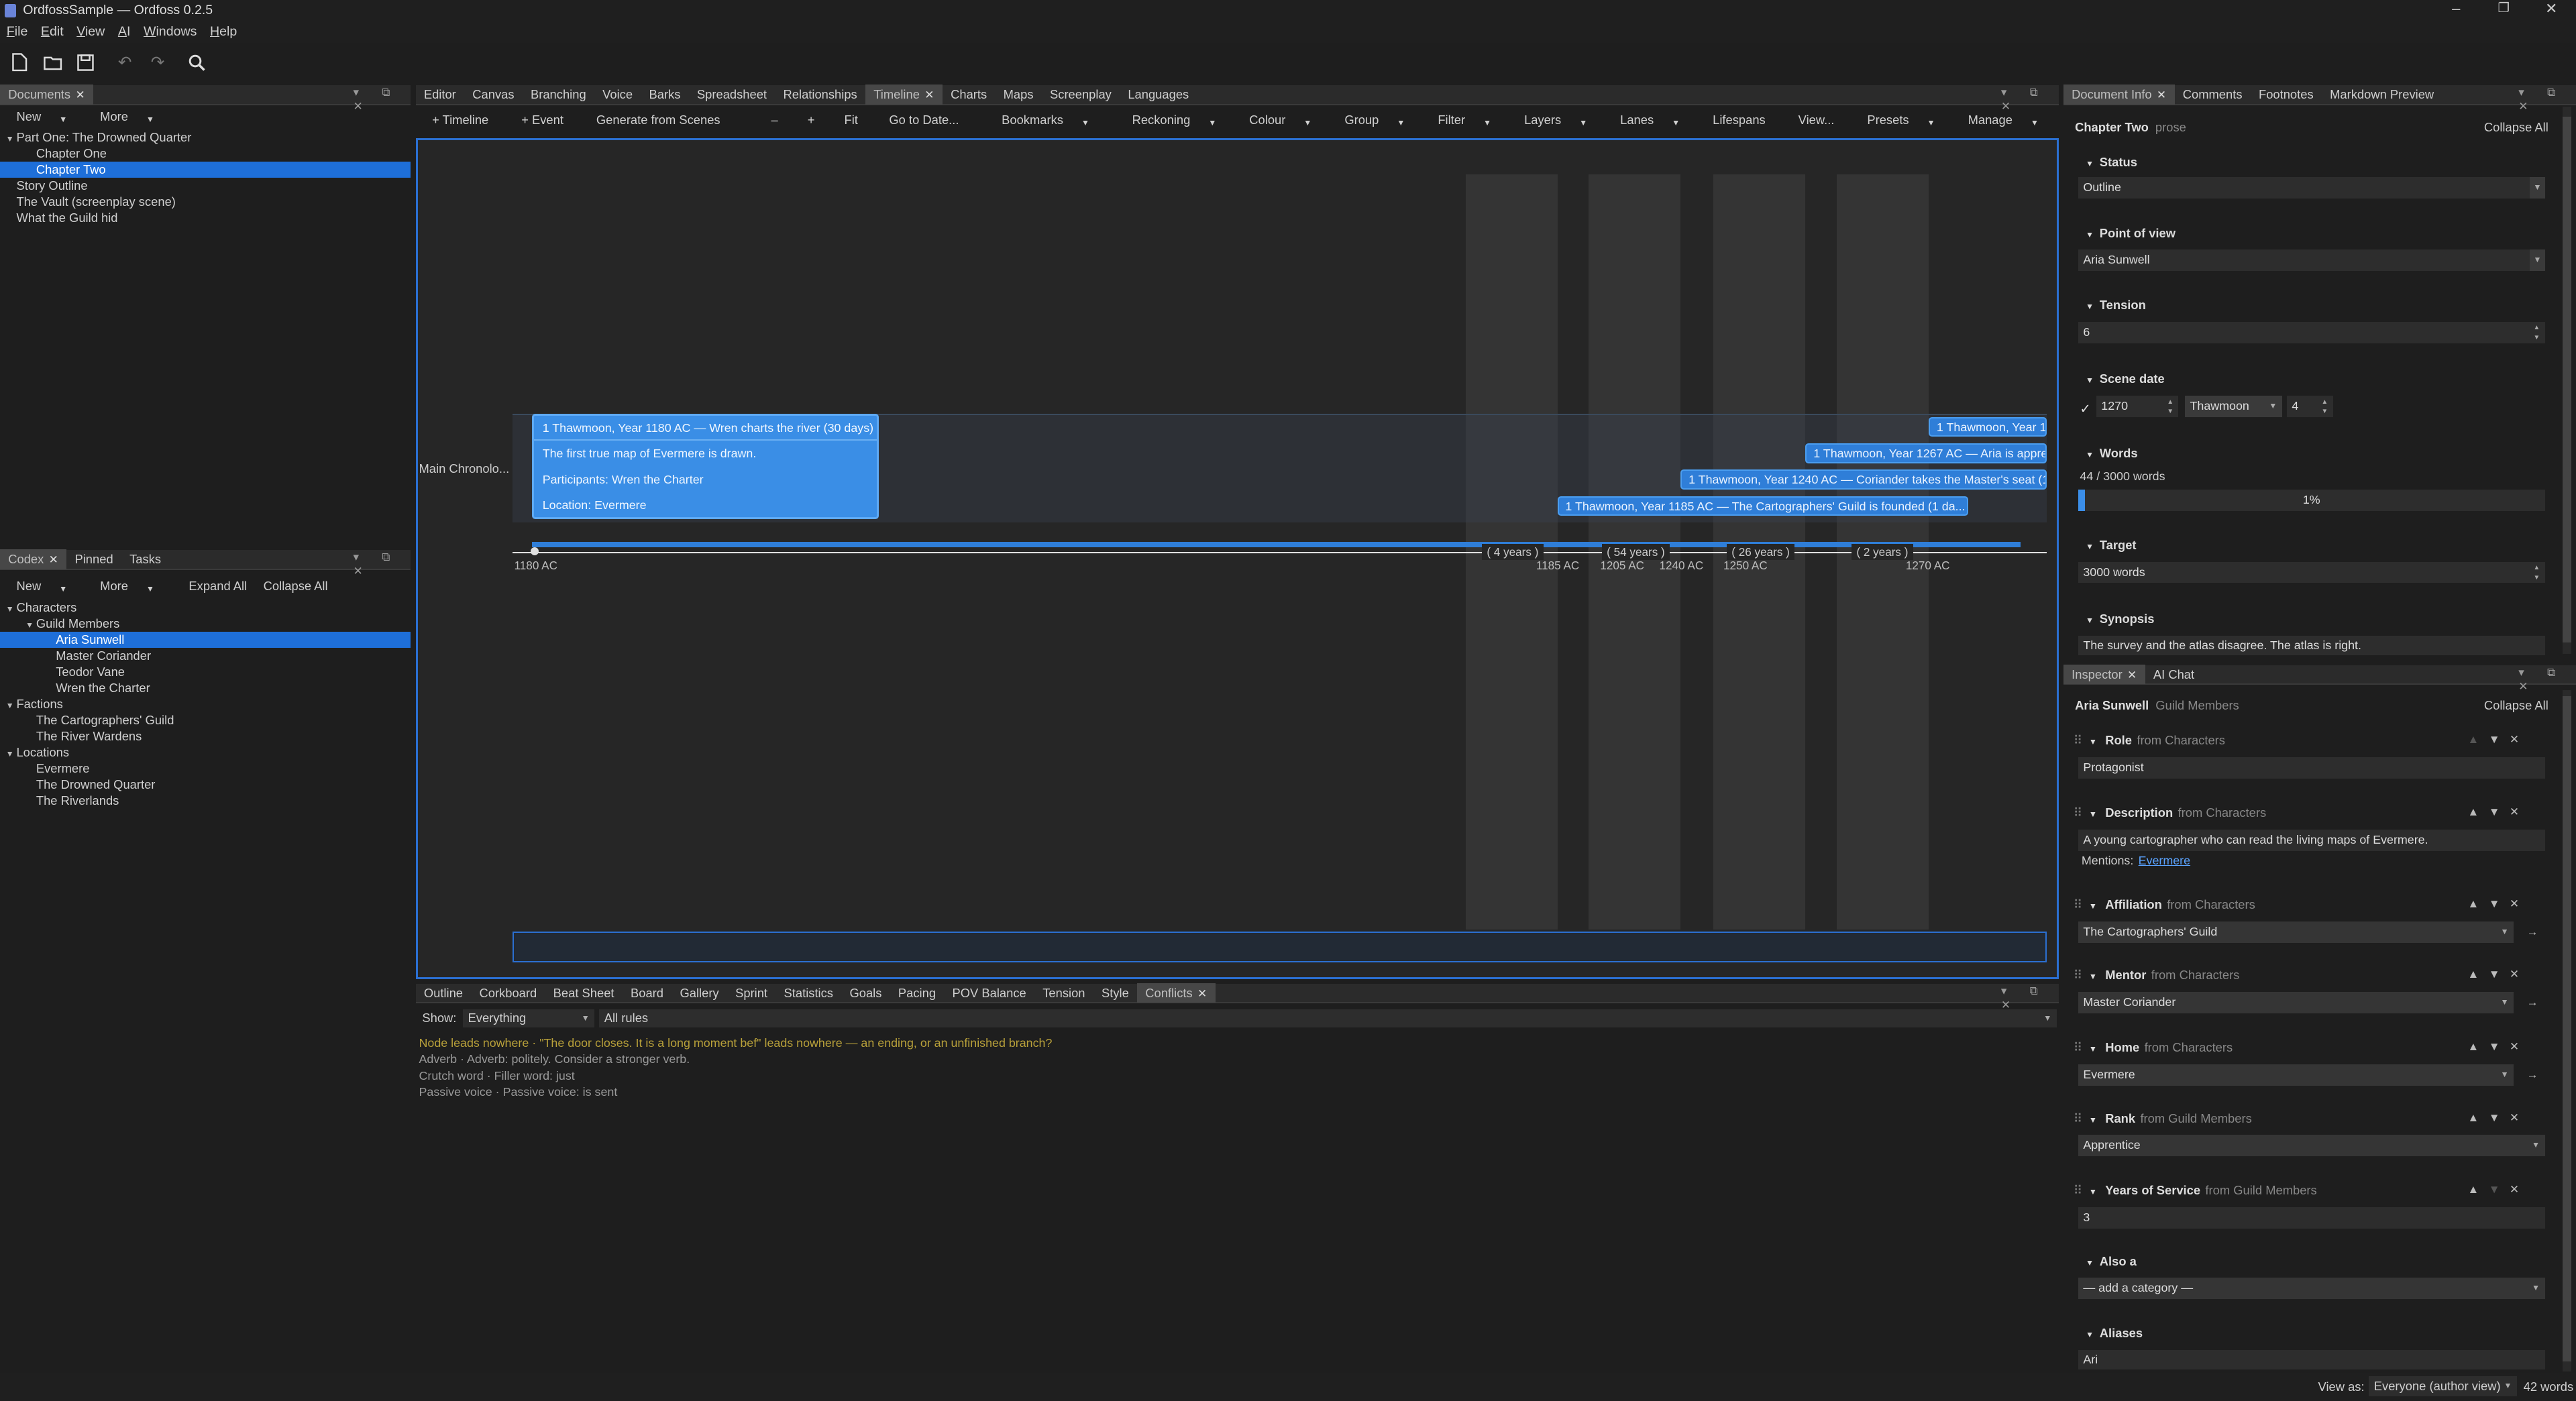  I want to click on menu-edit: Edit, so click(52, 32).